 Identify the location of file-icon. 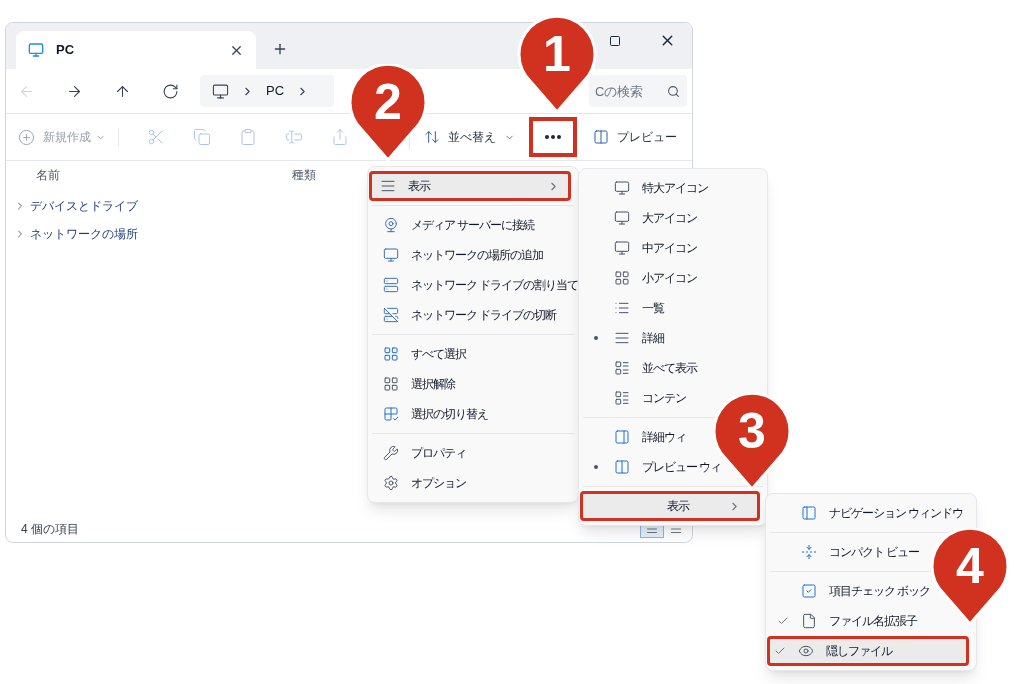
(809, 621).